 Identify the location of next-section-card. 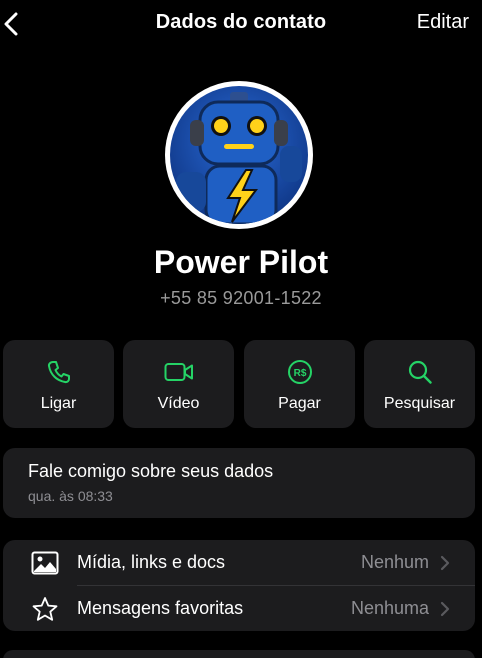
(239, 654).